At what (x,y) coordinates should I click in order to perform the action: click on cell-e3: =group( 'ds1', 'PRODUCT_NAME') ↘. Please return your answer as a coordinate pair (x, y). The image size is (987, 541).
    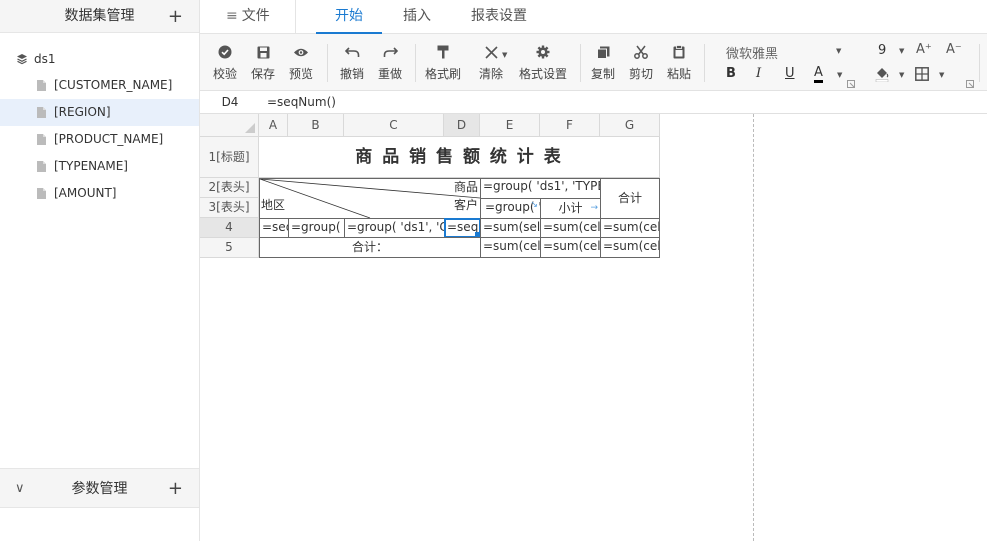
    Looking at the image, I should click on (510, 208).